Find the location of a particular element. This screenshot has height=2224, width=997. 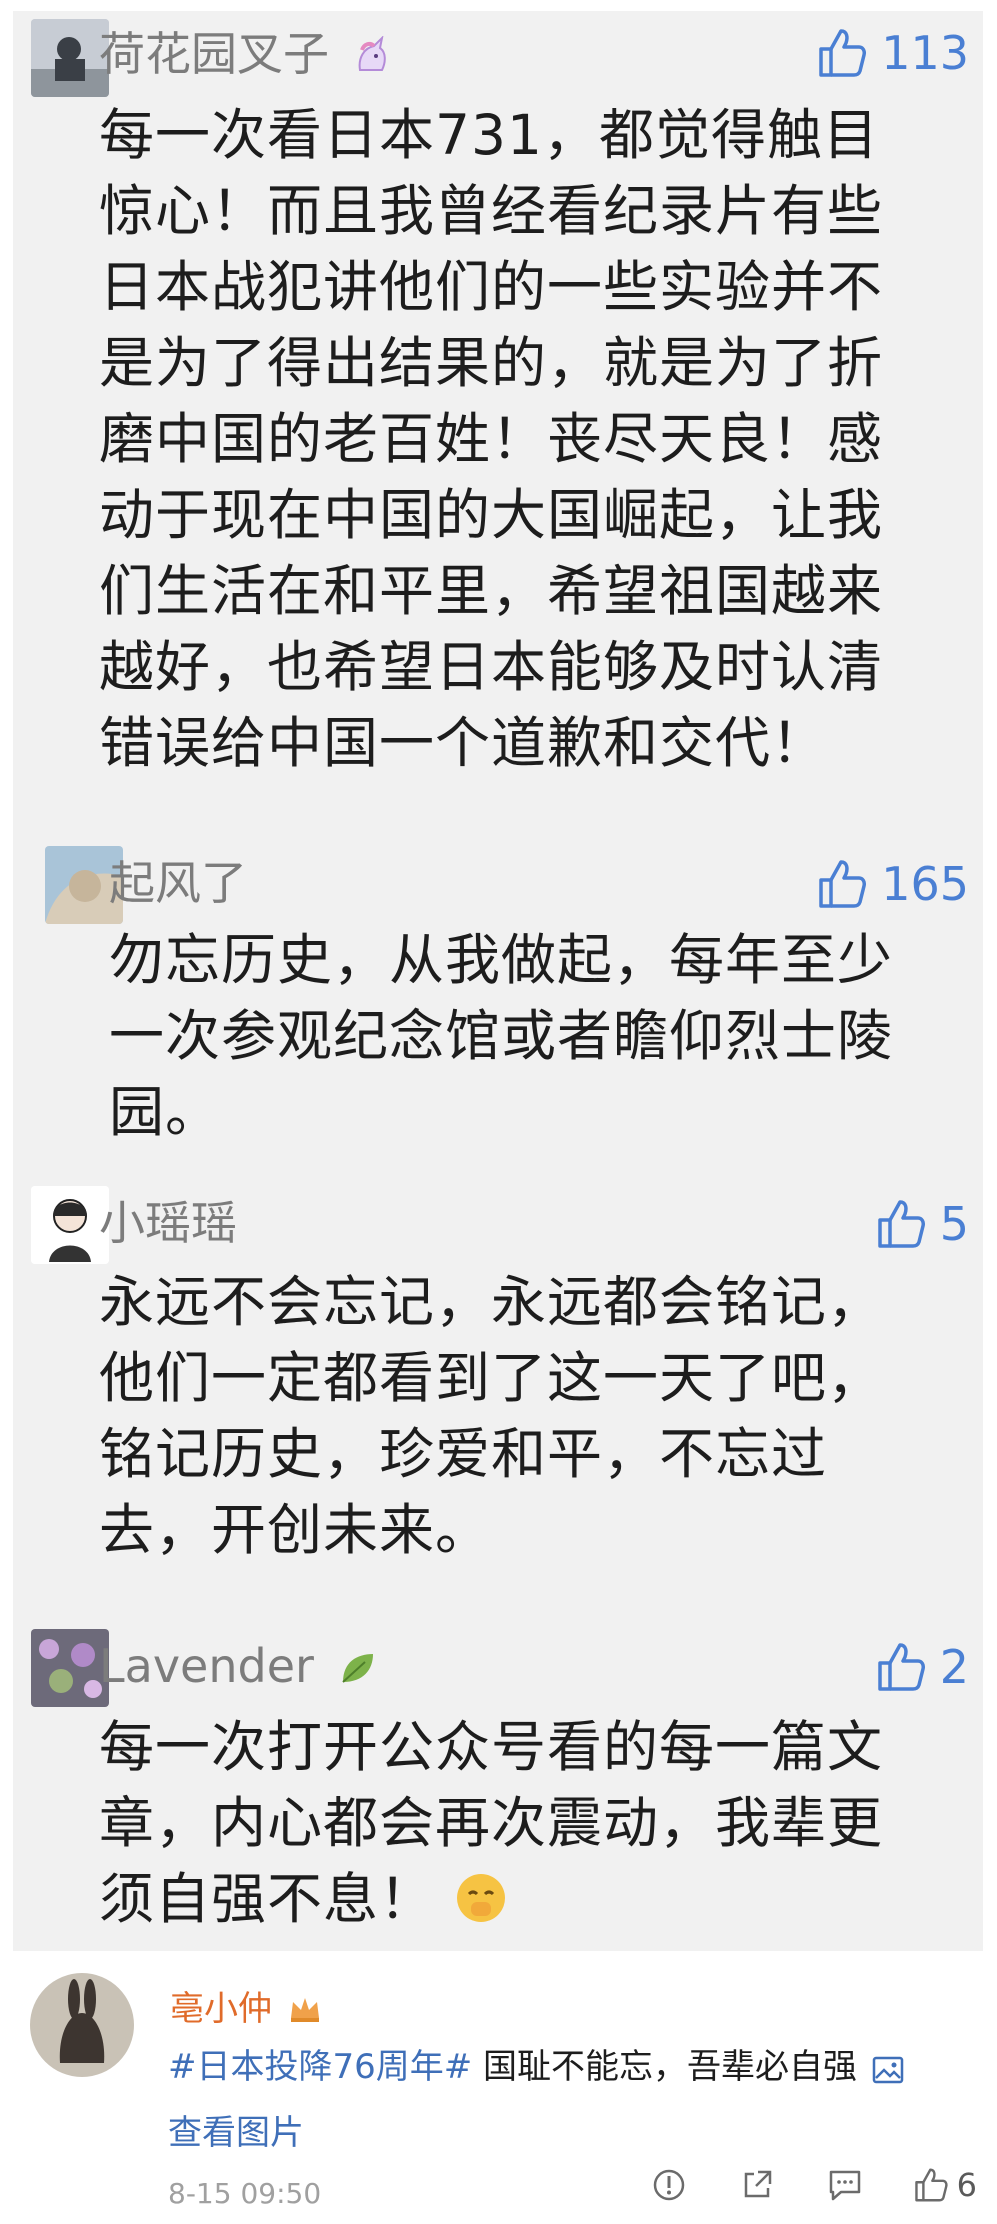

alert-icon is located at coordinates (668, 2185).